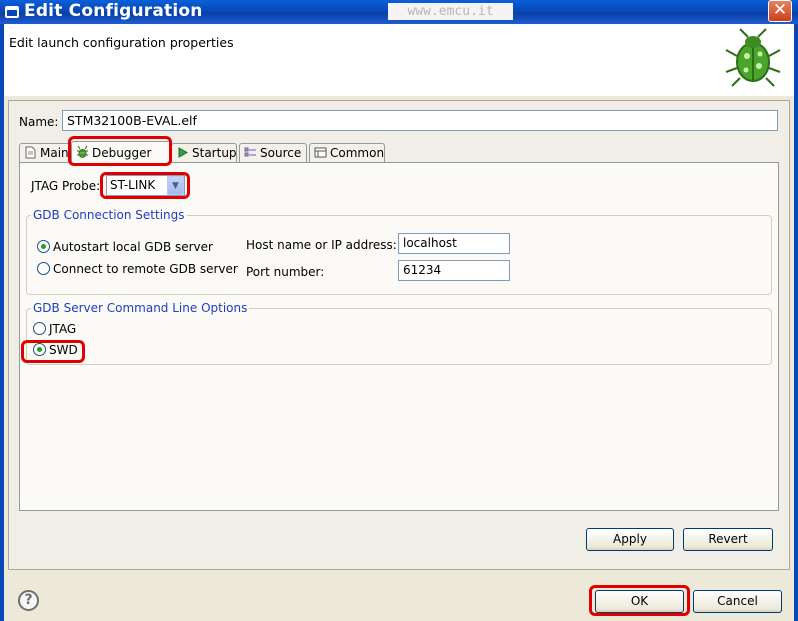 The height and width of the screenshot is (621, 798). What do you see at coordinates (454, 243) in the screenshot?
I see `host-input: localhost` at bounding box center [454, 243].